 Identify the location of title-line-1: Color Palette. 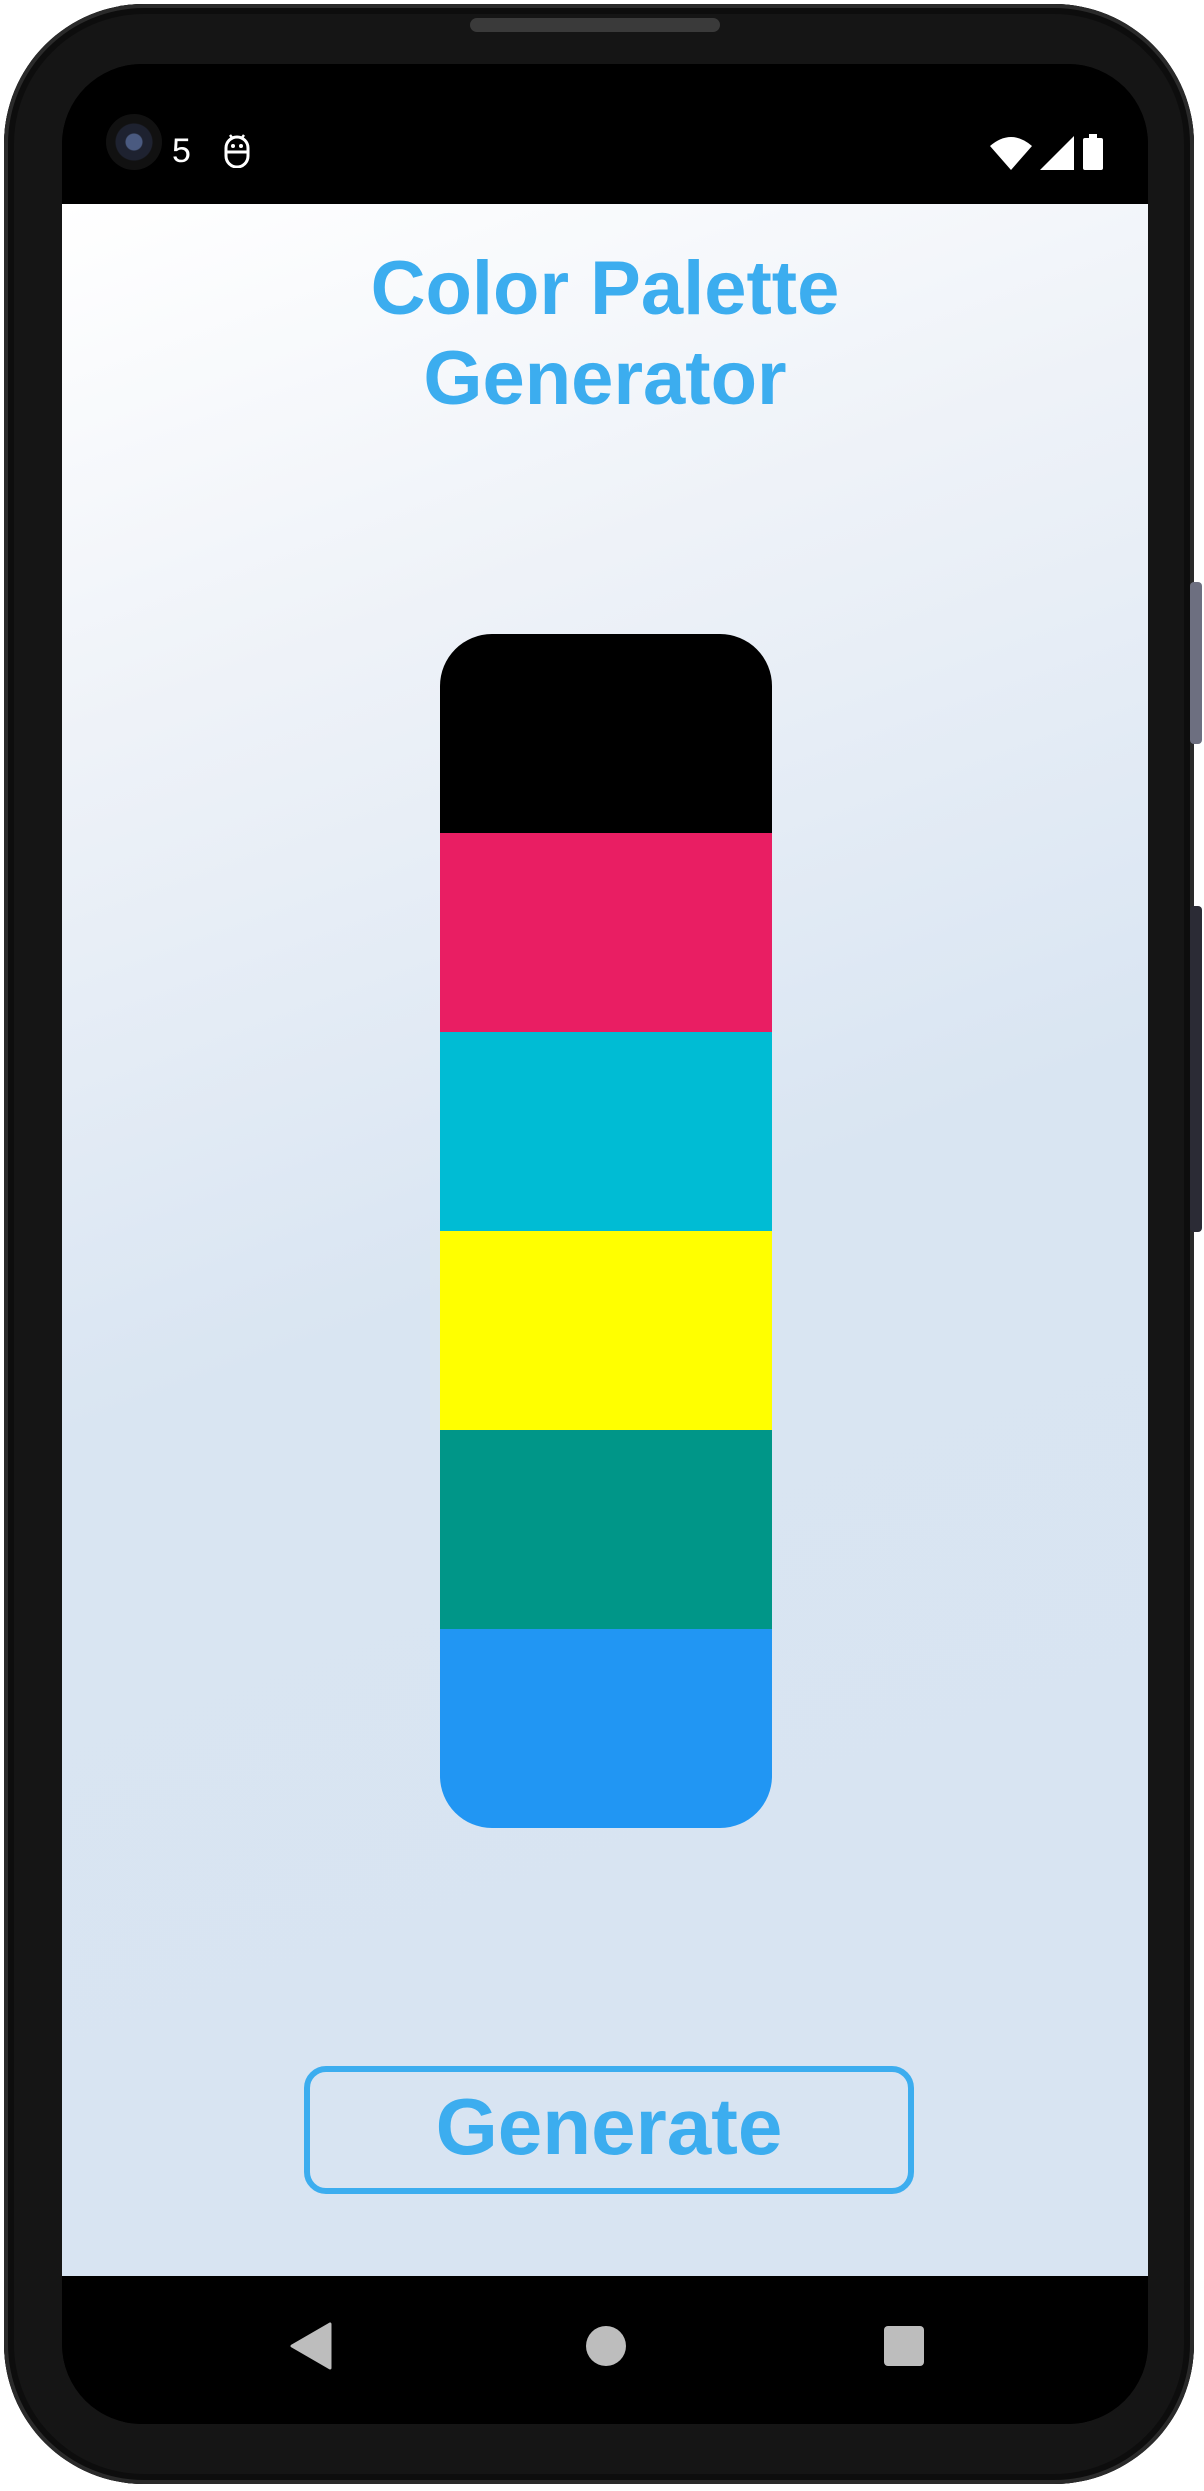
(605, 288).